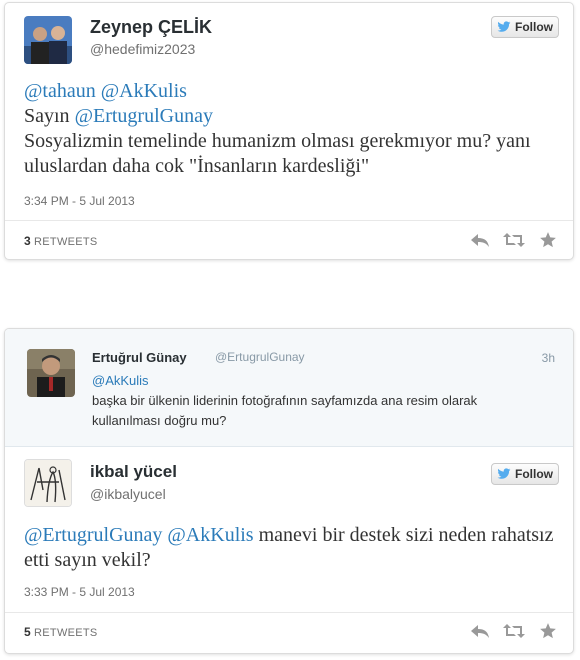  What do you see at coordinates (60, 91) in the screenshot?
I see `mention-link: @tahaun` at bounding box center [60, 91].